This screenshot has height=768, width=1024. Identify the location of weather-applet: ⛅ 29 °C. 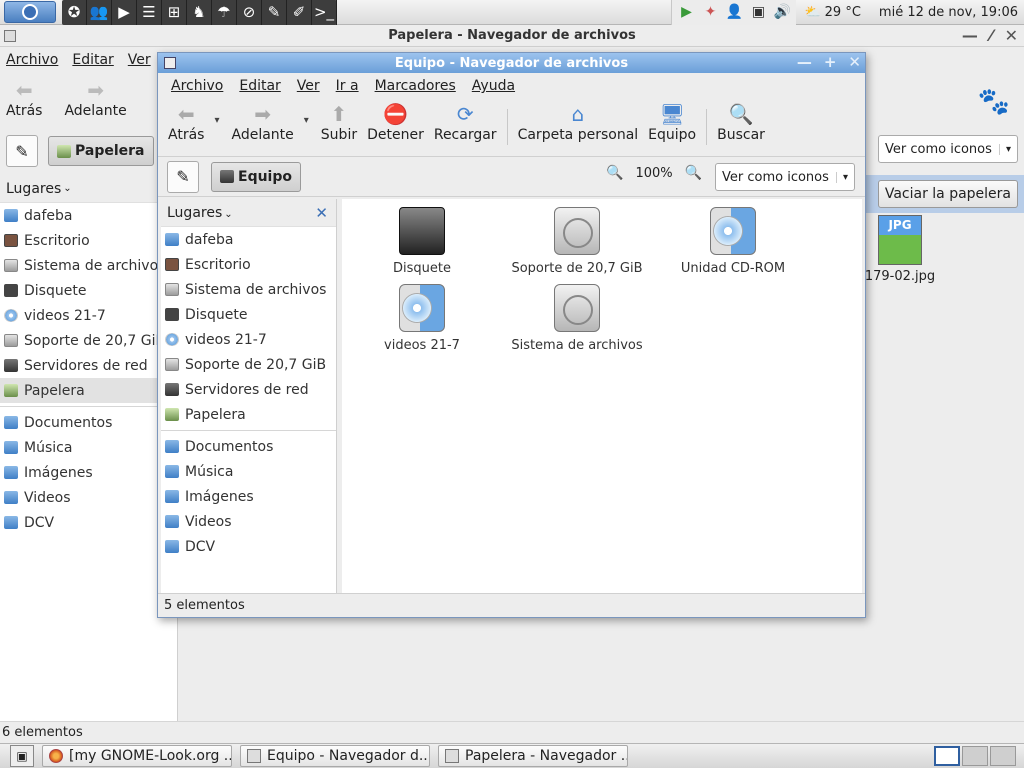
(832, 12).